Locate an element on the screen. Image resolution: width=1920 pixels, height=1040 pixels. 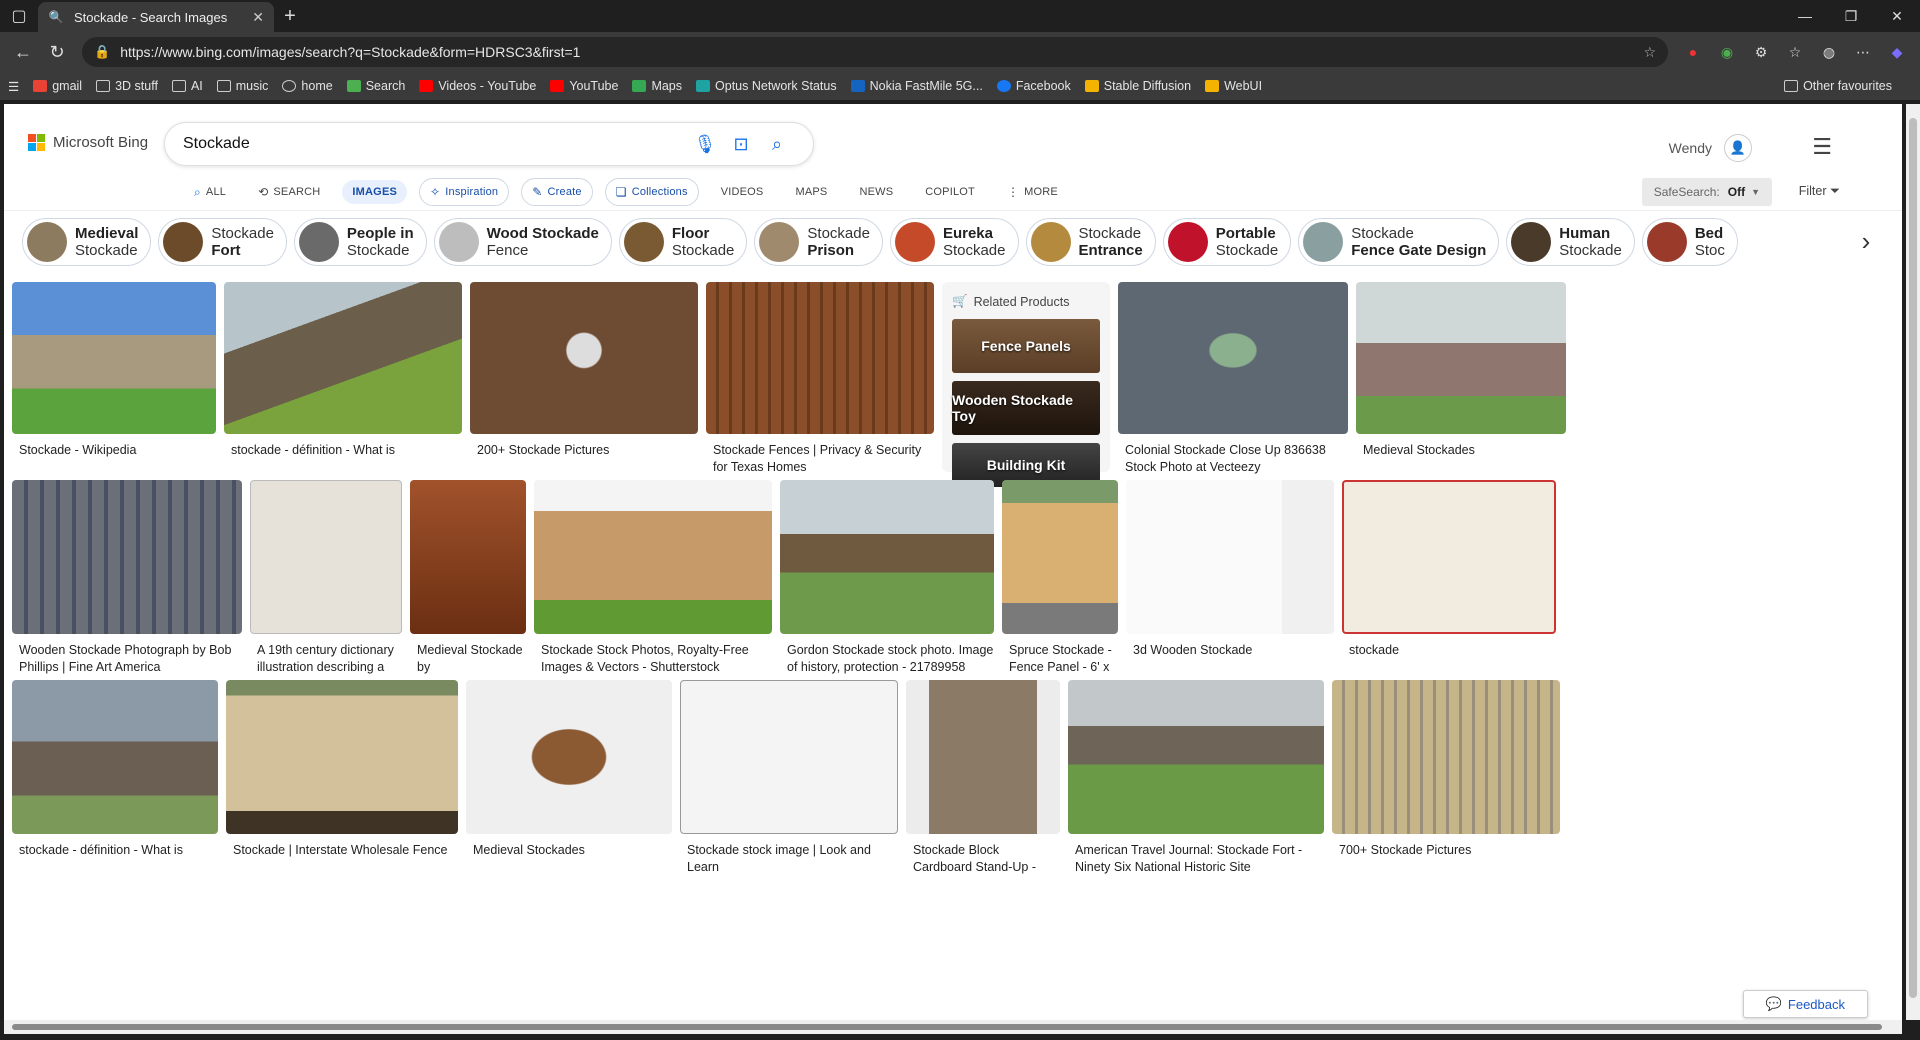
search-box: Stockade 🎙 ⊡ ⌕ is located at coordinates (489, 144).